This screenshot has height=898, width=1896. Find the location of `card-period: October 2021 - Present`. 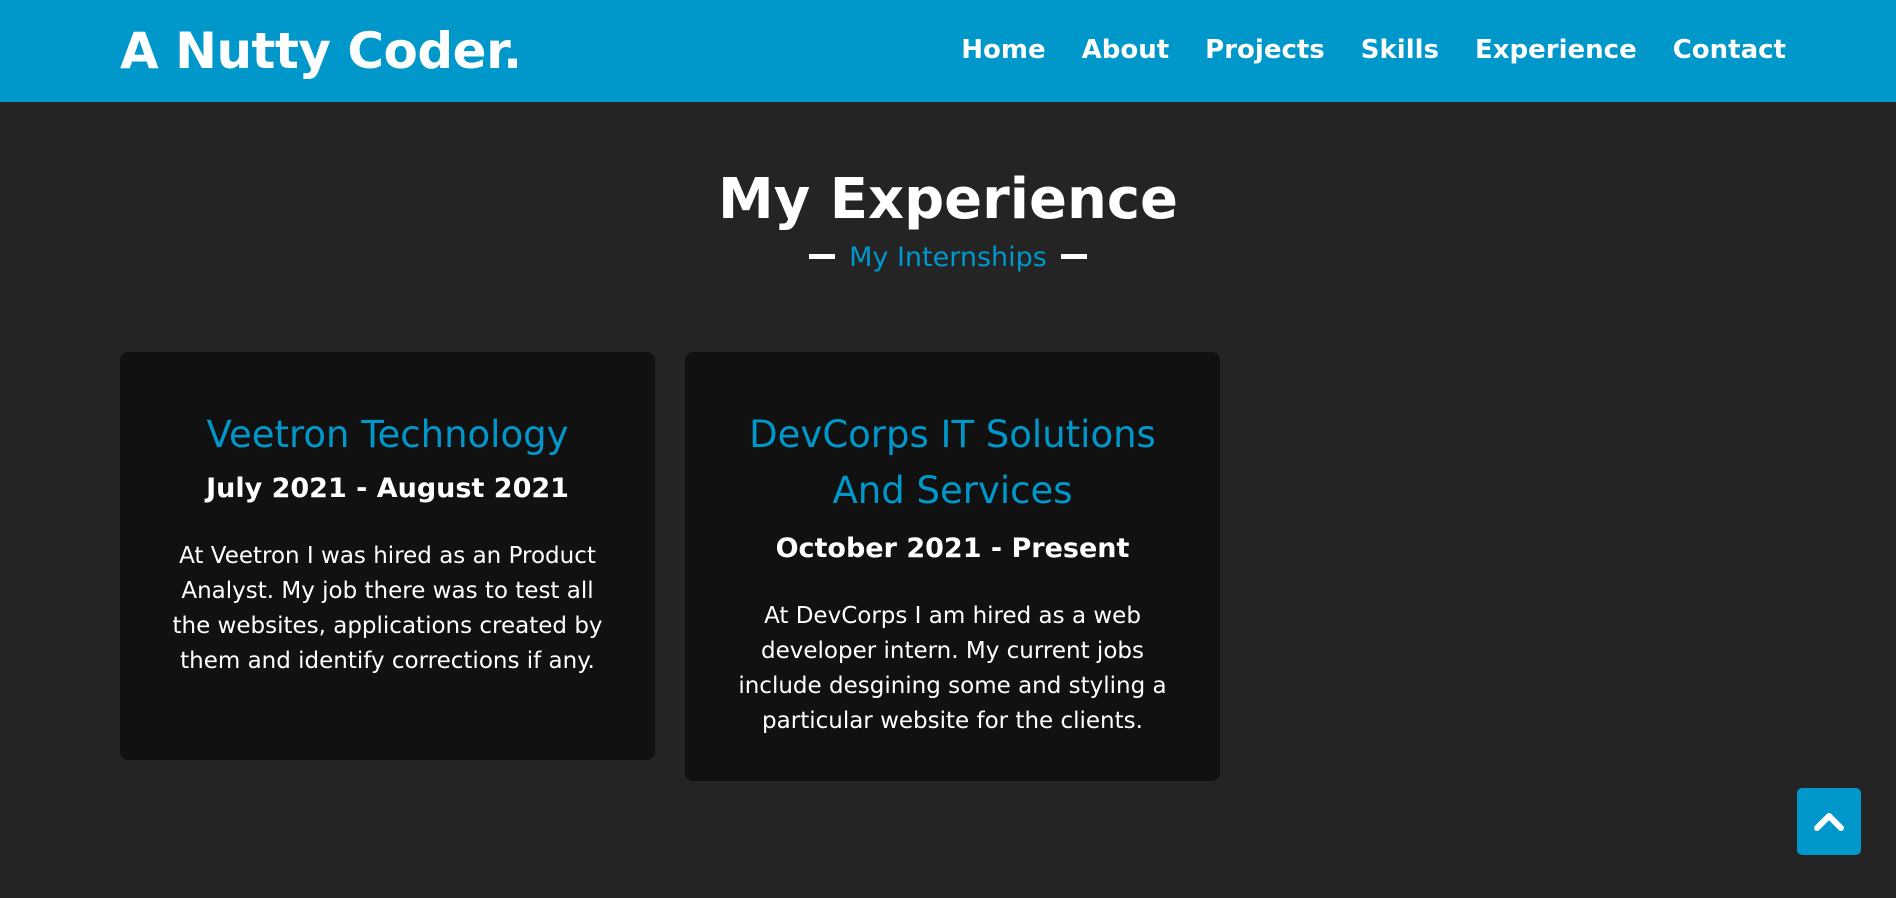

card-period: October 2021 - Present is located at coordinates (952, 548).